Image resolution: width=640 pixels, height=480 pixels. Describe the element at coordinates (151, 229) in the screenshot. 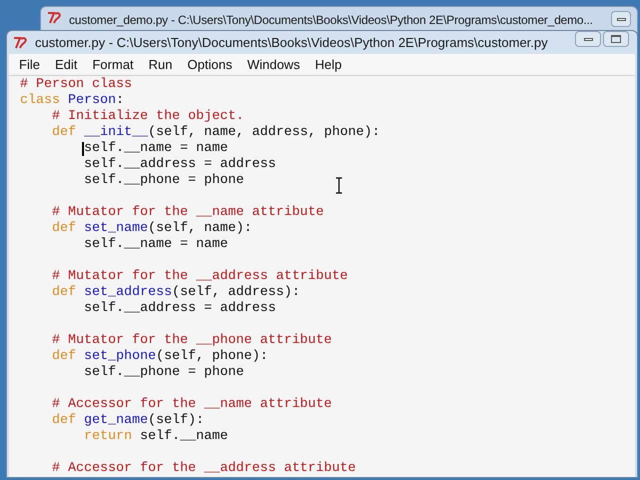

I see `code-line: def set_name(self, name):` at that location.